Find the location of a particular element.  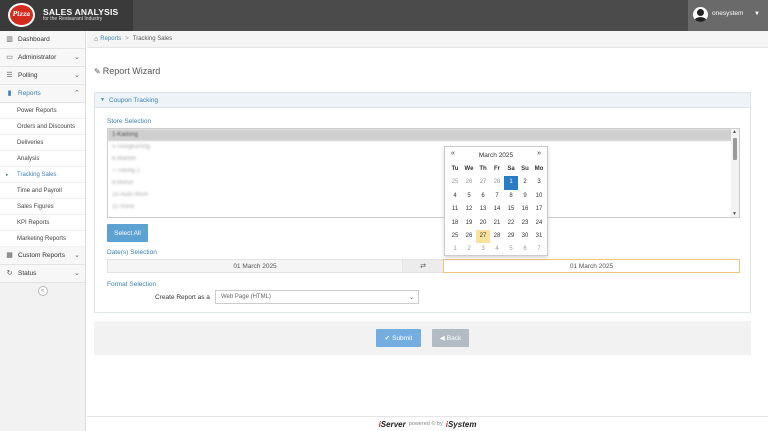

store-option: 1-Kadong is located at coordinates (423, 135).